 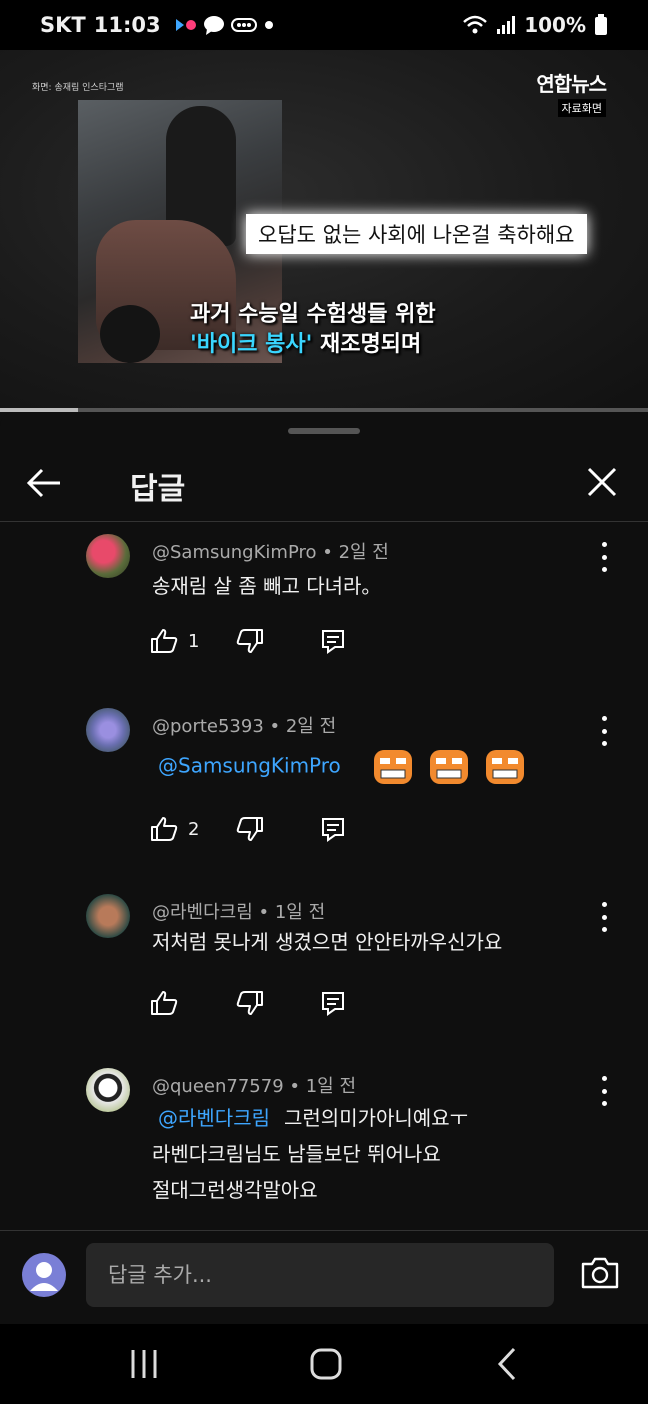 What do you see at coordinates (342, 767) in the screenshot?
I see `comment-text: @SamsungKimPro` at bounding box center [342, 767].